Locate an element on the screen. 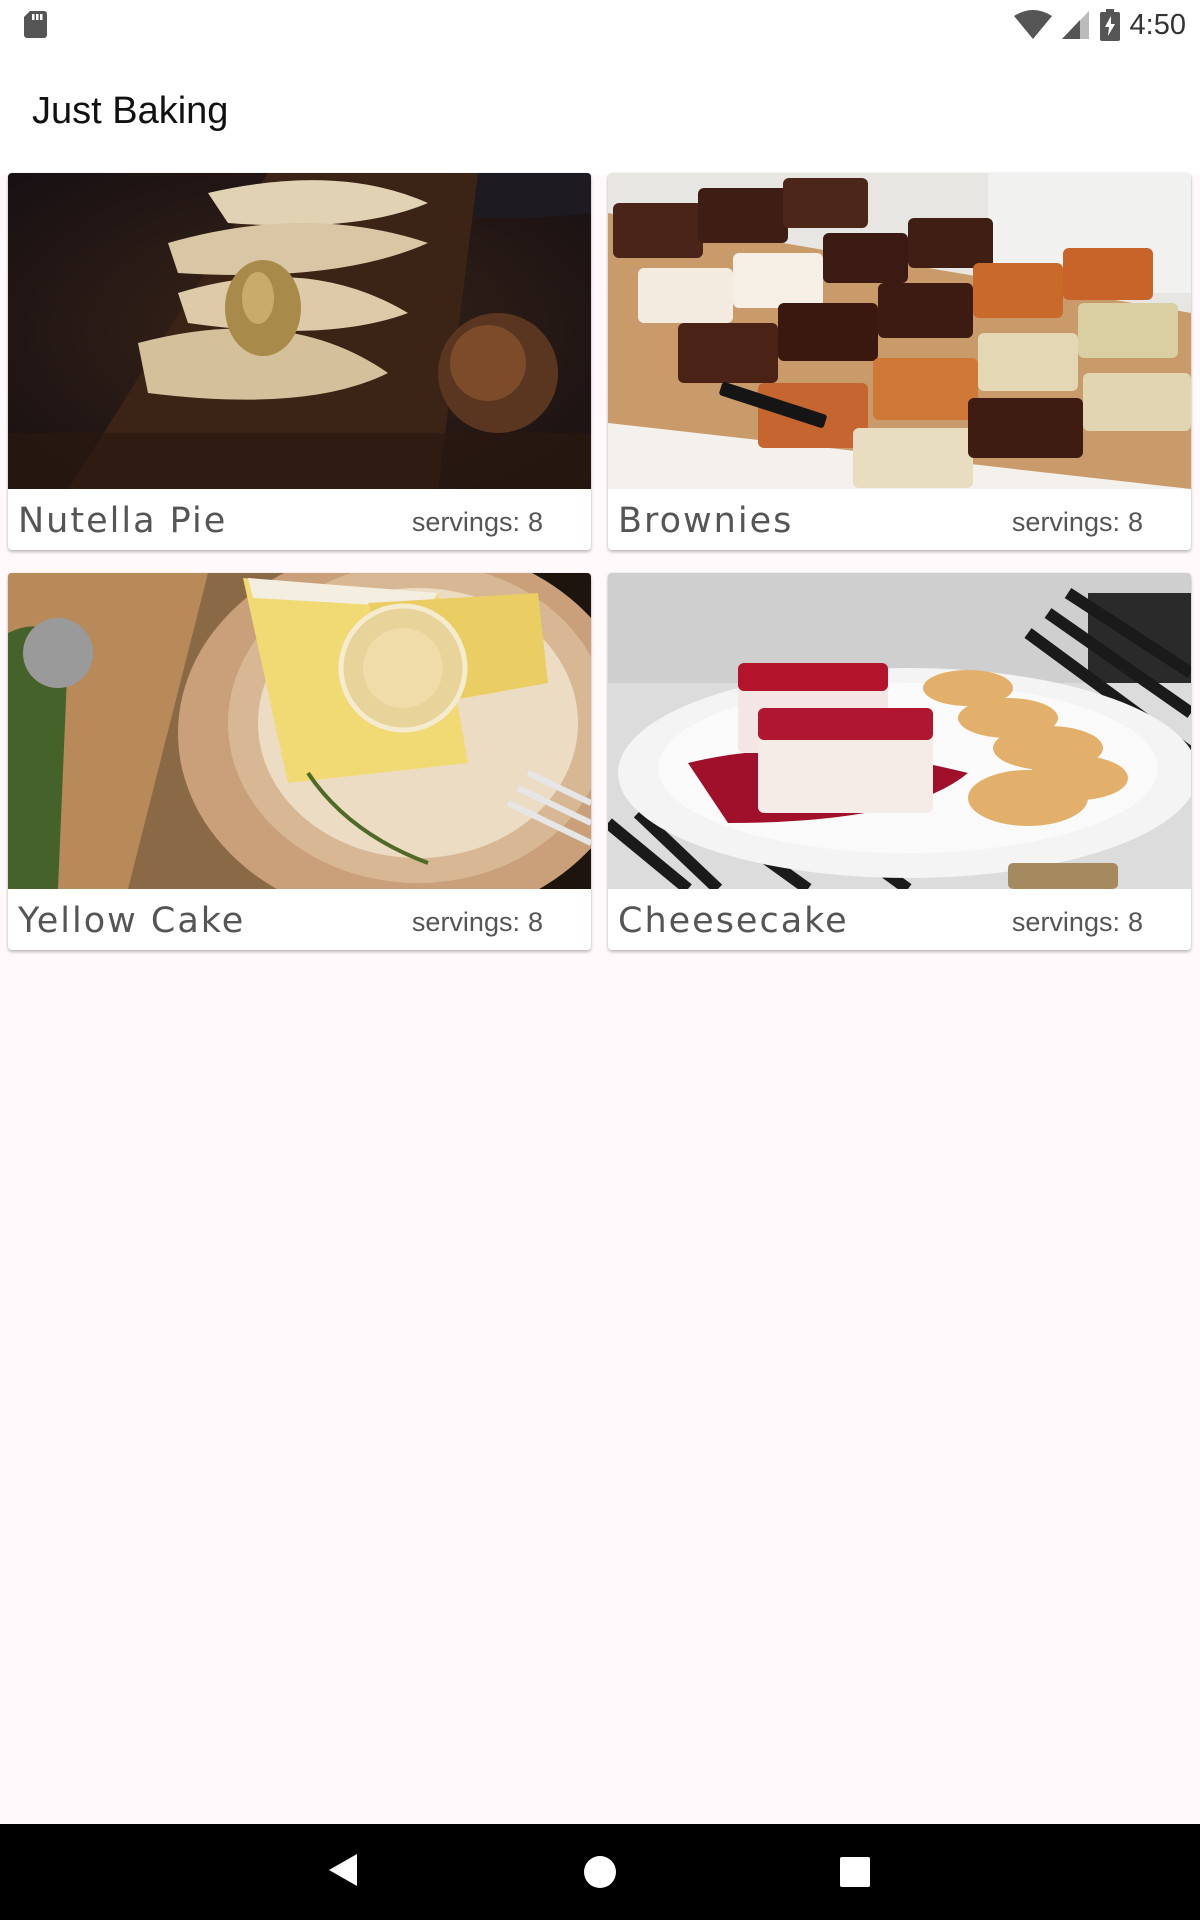 Image resolution: width=1200 pixels, height=1920 pixels. page-title: Just Baking is located at coordinates (130, 111).